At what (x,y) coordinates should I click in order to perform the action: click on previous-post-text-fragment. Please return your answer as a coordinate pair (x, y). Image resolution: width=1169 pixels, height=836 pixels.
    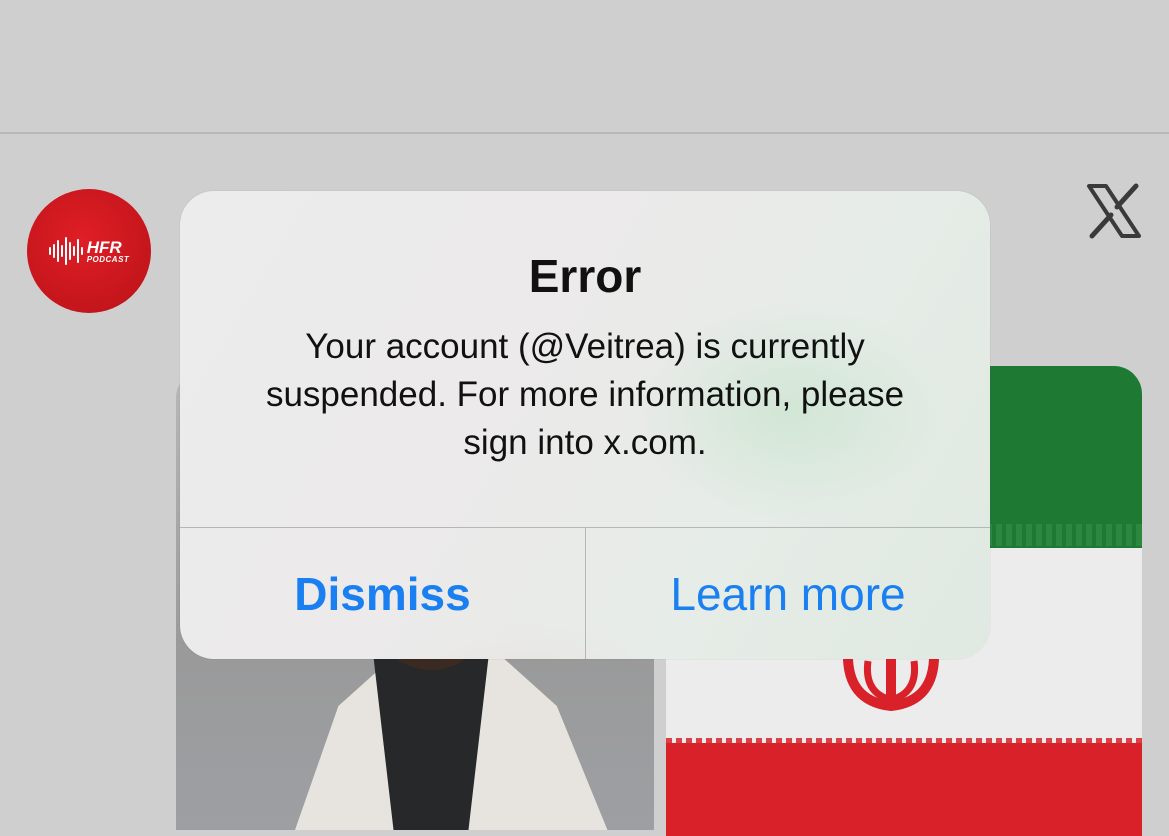
    Looking at the image, I should click on (584, 12).